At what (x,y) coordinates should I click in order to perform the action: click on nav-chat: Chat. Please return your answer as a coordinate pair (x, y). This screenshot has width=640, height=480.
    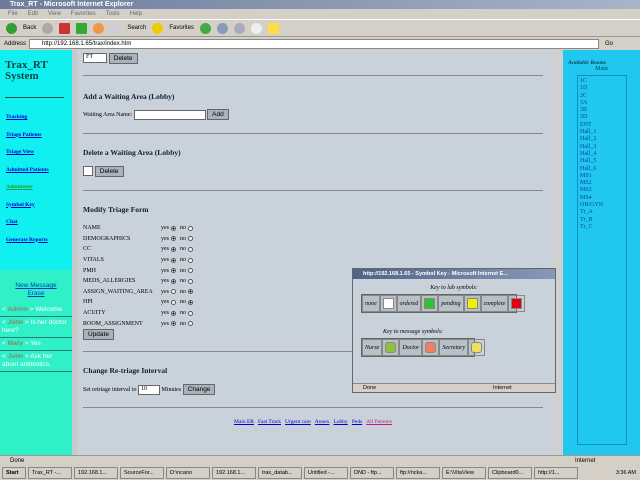
    Looking at the image, I should click on (39, 222).